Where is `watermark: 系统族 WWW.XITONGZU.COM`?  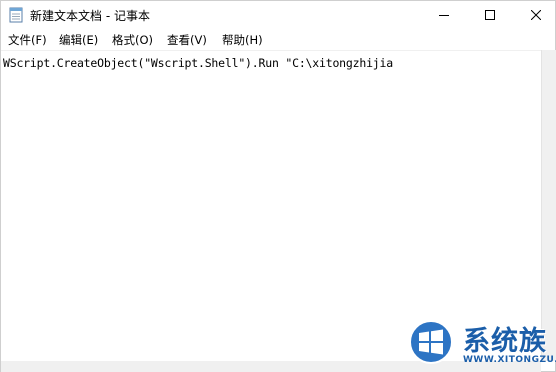
watermark: 系统族 WWW.XITONGZU.COM is located at coordinates (481, 343).